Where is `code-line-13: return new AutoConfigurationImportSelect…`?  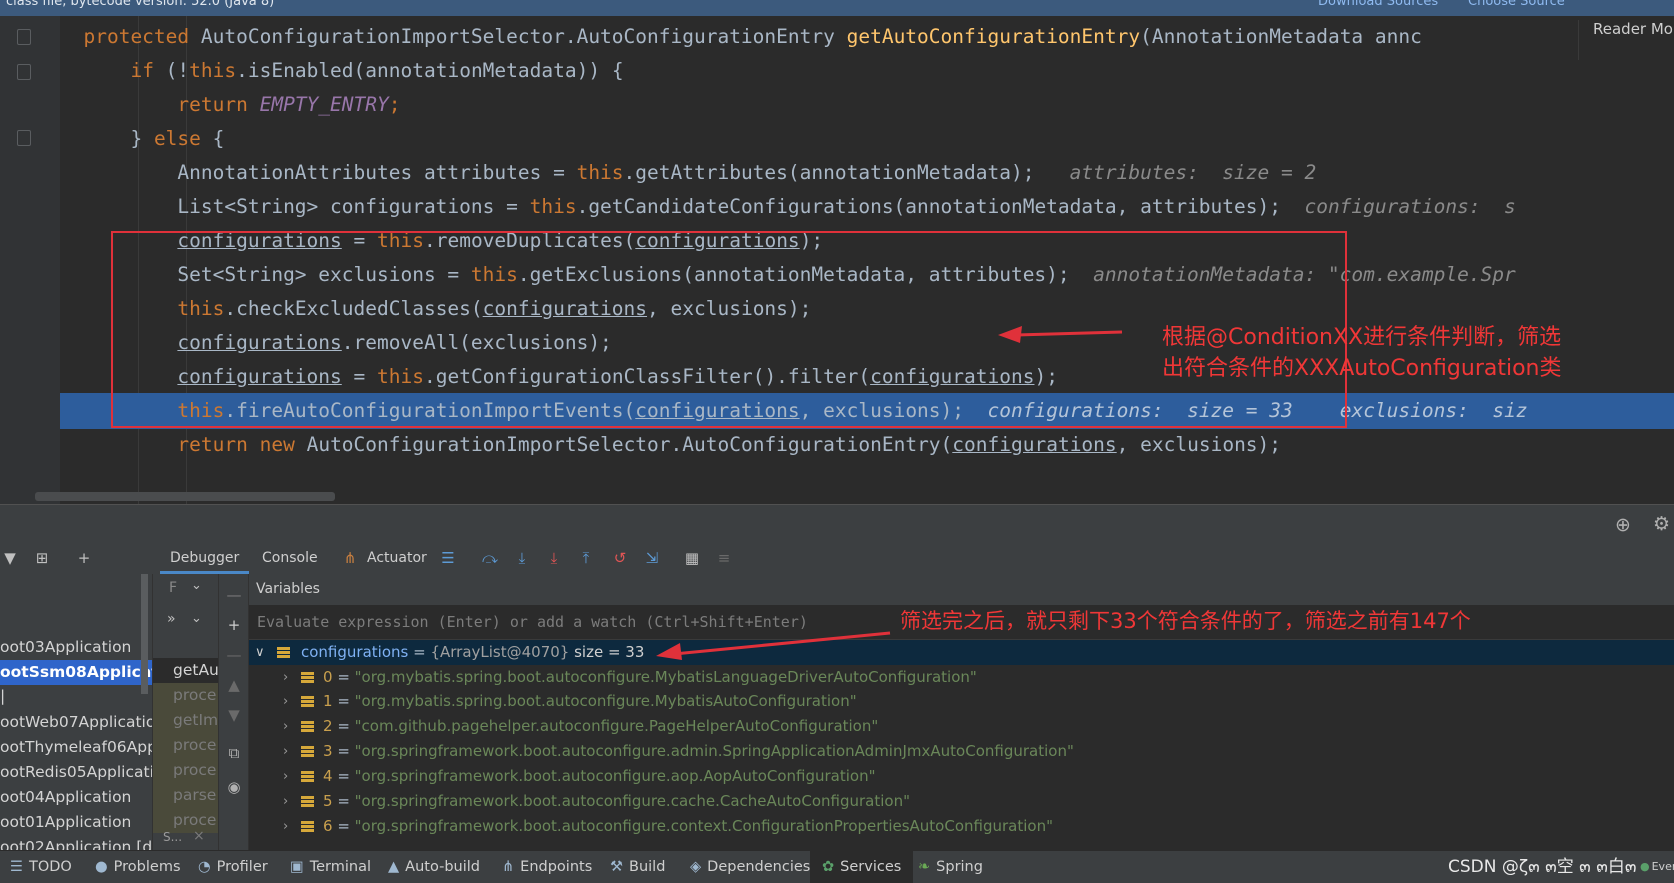 code-line-13: return new AutoConfigurationImportSelect… is located at coordinates (867, 445).